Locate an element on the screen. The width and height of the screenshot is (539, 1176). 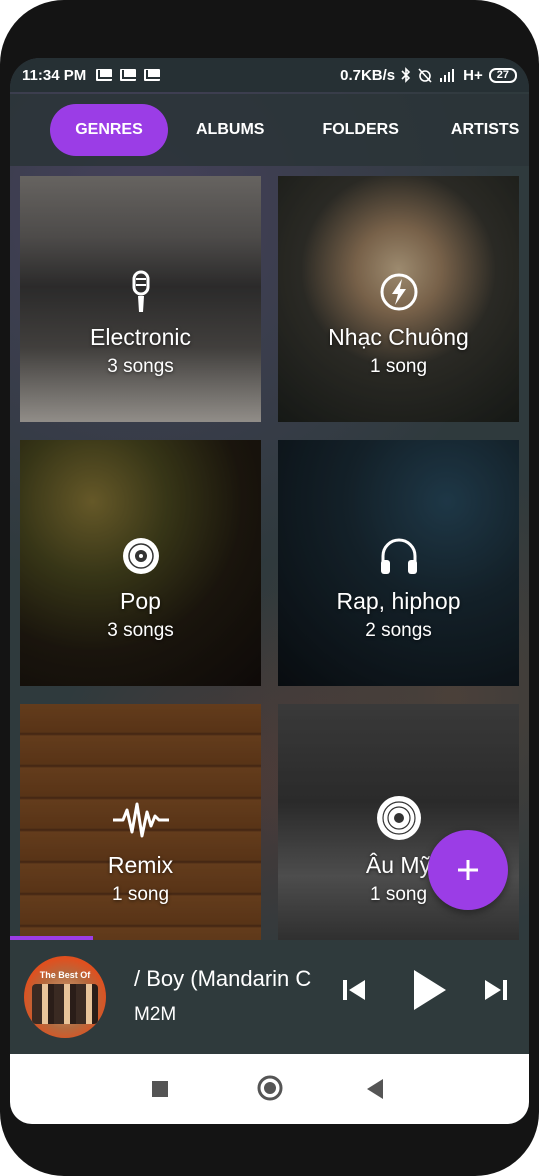
genre-tile-nhac-chuong: Nhạc Chuông 1 song is located at coordinates (398, 299).